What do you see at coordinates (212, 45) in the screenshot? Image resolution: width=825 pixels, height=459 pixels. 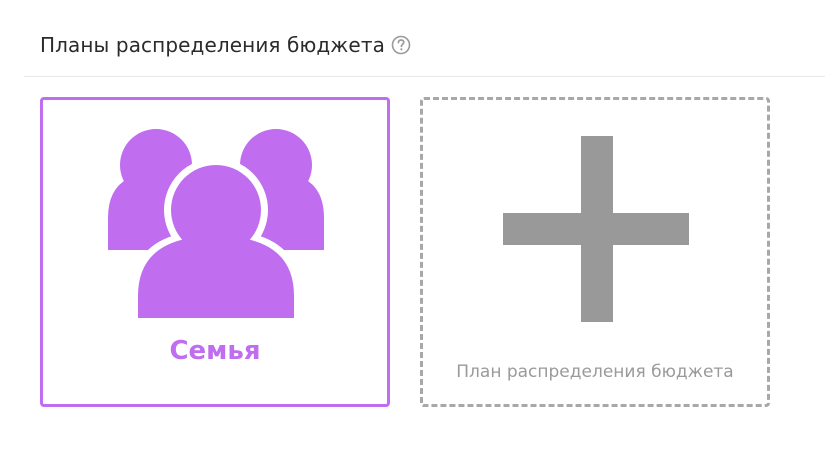 I see `page-title: Планы распределения бюджета` at bounding box center [212, 45].